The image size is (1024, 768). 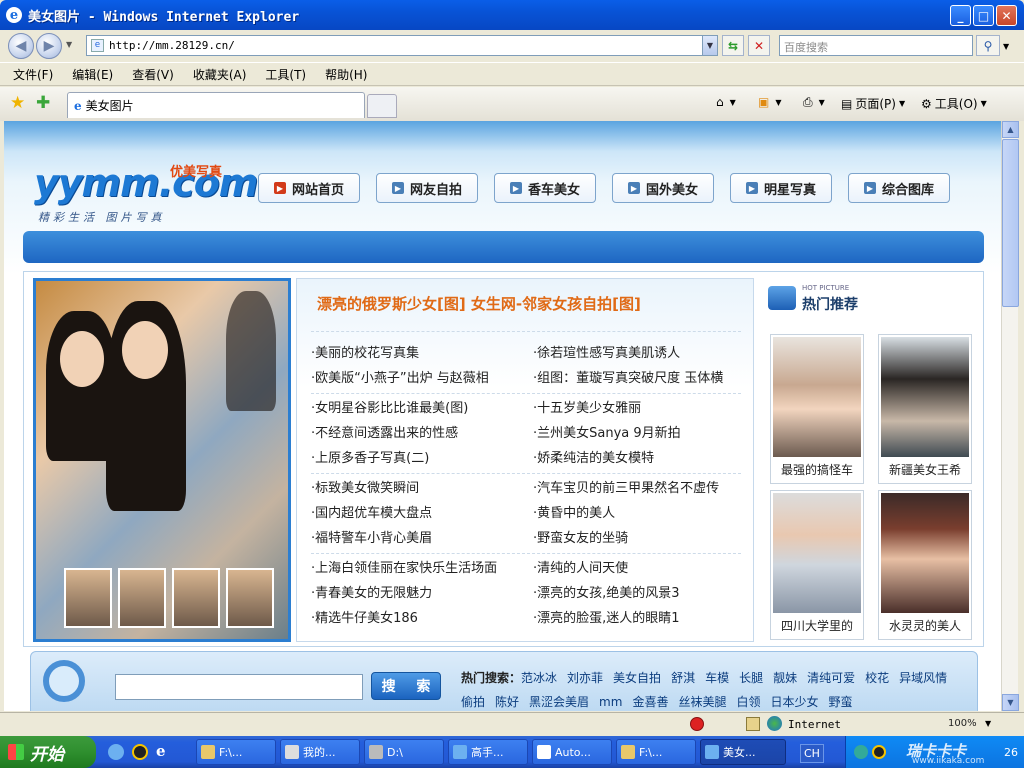 What do you see at coordinates (389, 433) in the screenshot?
I see `list-item: ·不经意间透露出来的性感` at bounding box center [389, 433].